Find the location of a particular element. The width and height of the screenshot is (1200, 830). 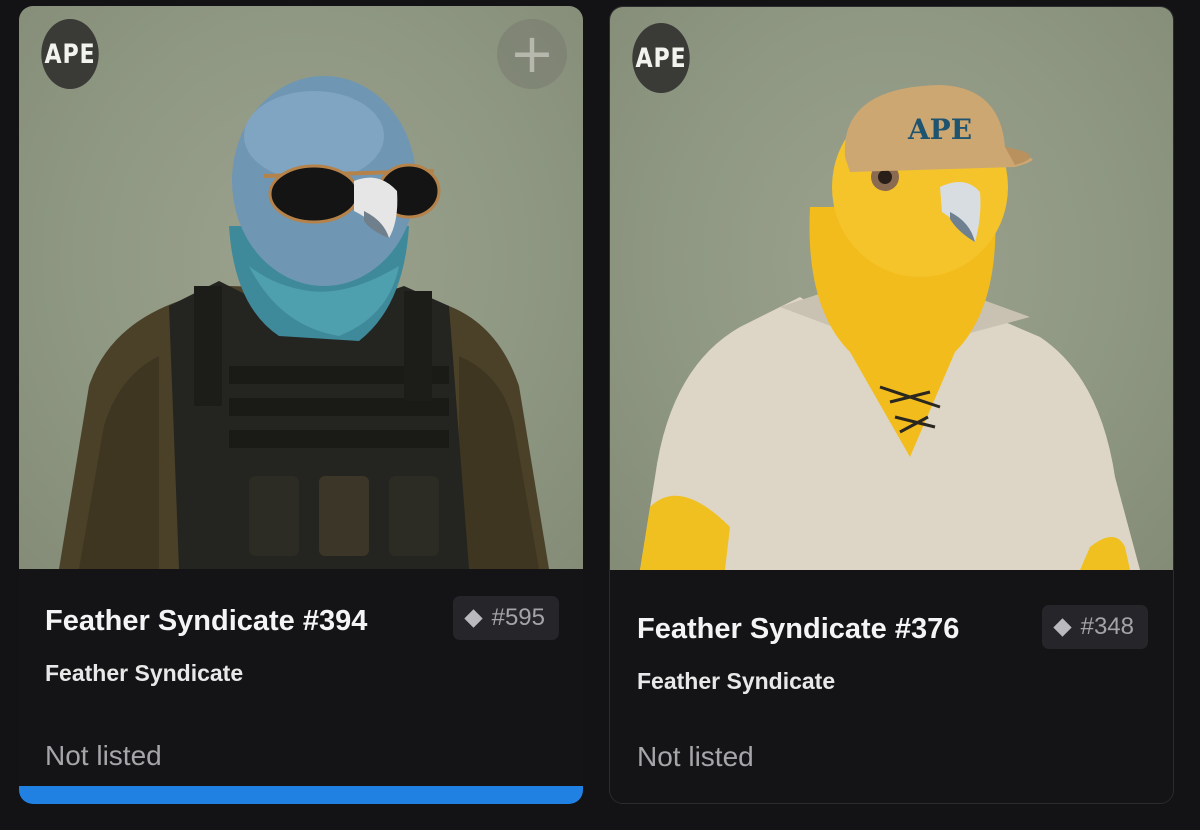

add-icon: + is located at coordinates (532, 53).